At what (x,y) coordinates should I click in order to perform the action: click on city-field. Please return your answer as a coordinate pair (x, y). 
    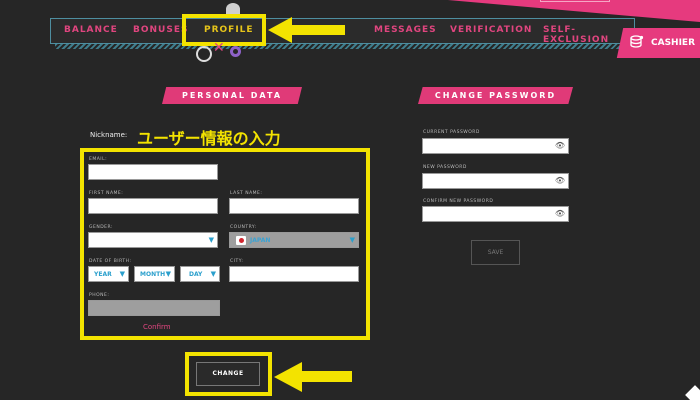
    Looking at the image, I should click on (294, 274).